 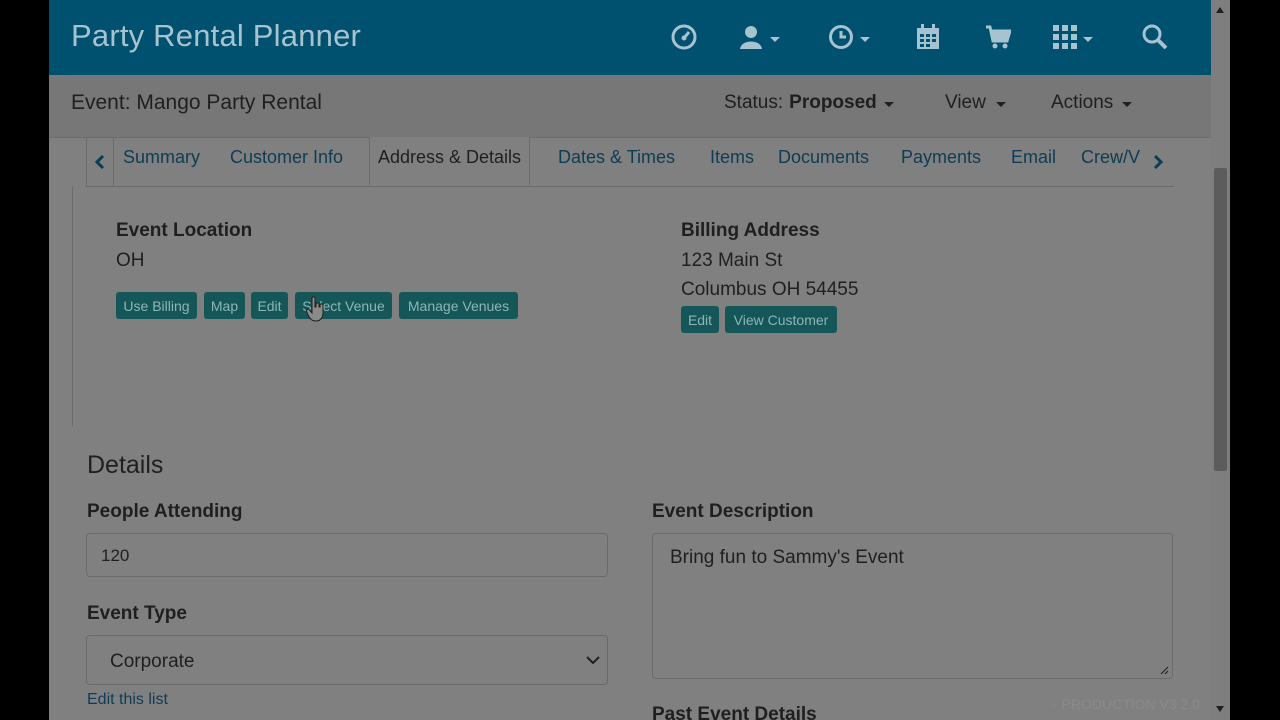 I want to click on search-icon, so click(x=1155, y=37).